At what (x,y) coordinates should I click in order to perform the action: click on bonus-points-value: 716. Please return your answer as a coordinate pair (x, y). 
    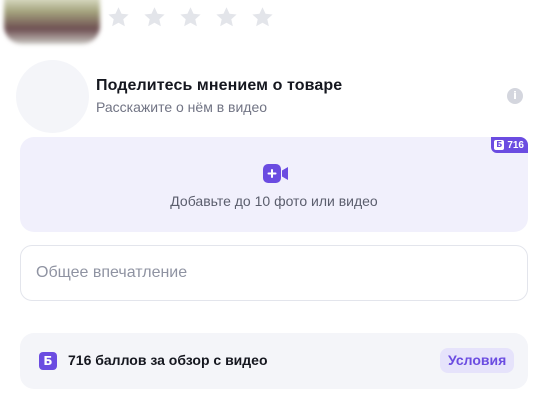
    Looking at the image, I should click on (515, 145).